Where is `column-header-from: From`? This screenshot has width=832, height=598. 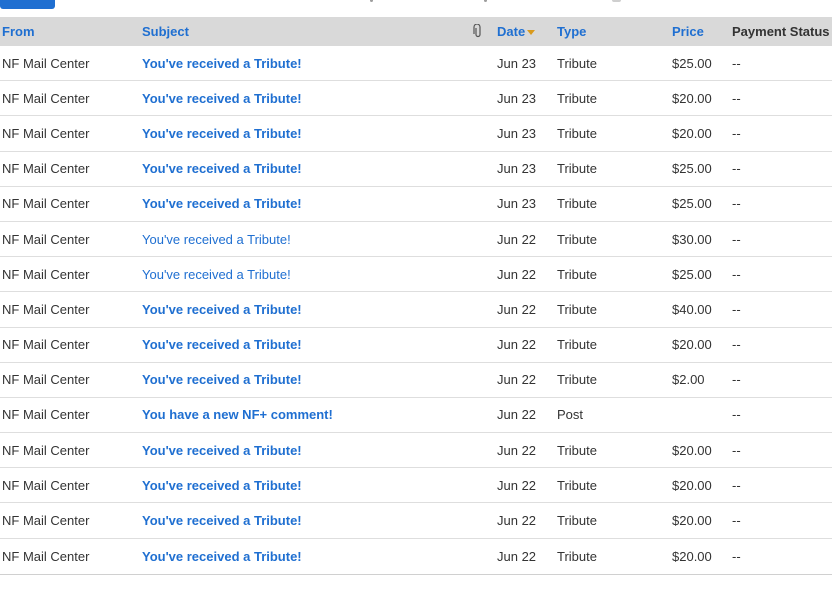 column-header-from: From is located at coordinates (18, 31).